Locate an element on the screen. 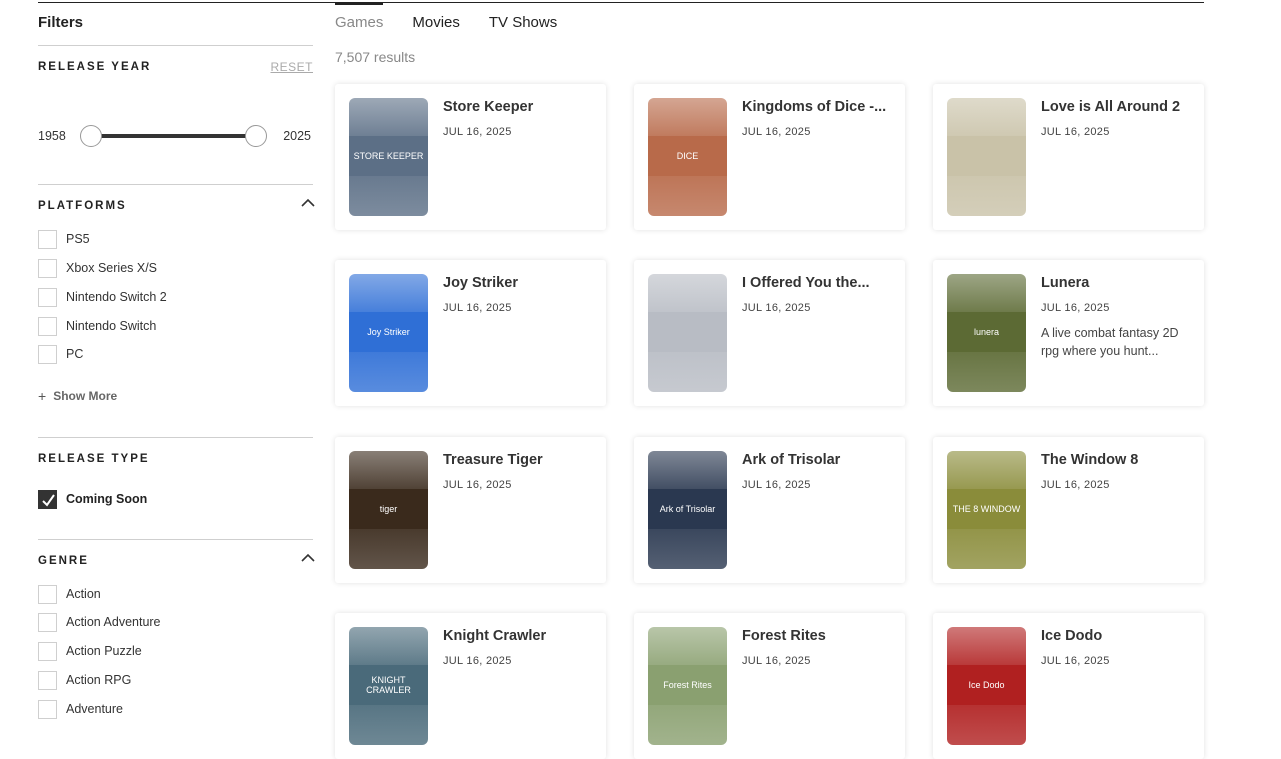  content-tabs: Games Movies TV Shows is located at coordinates (460, 22).